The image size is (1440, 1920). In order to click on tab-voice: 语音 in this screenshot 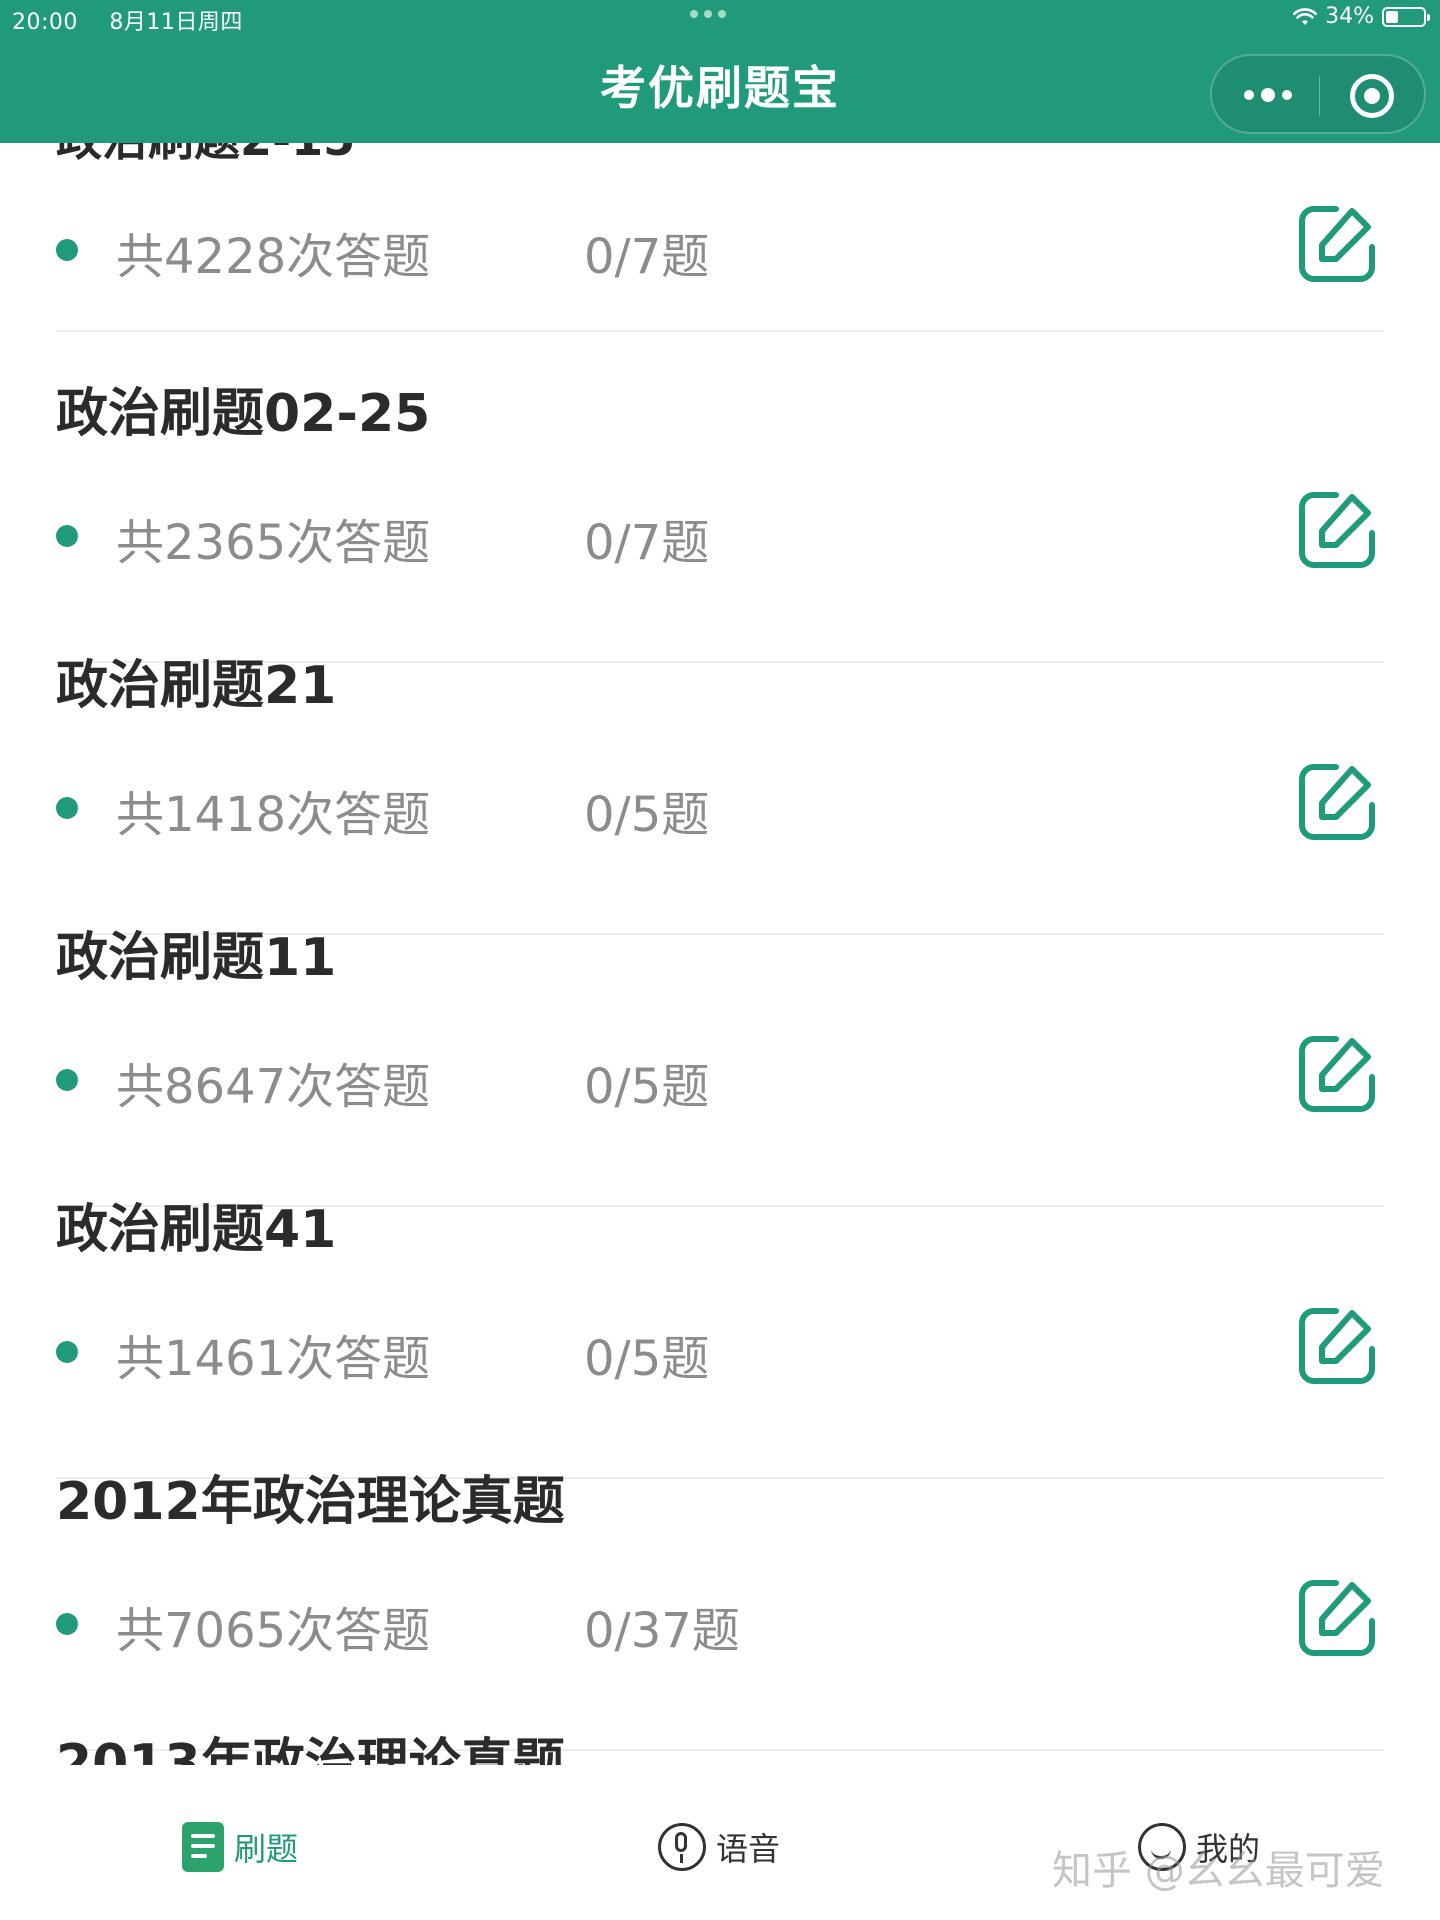, I will do `click(719, 1847)`.